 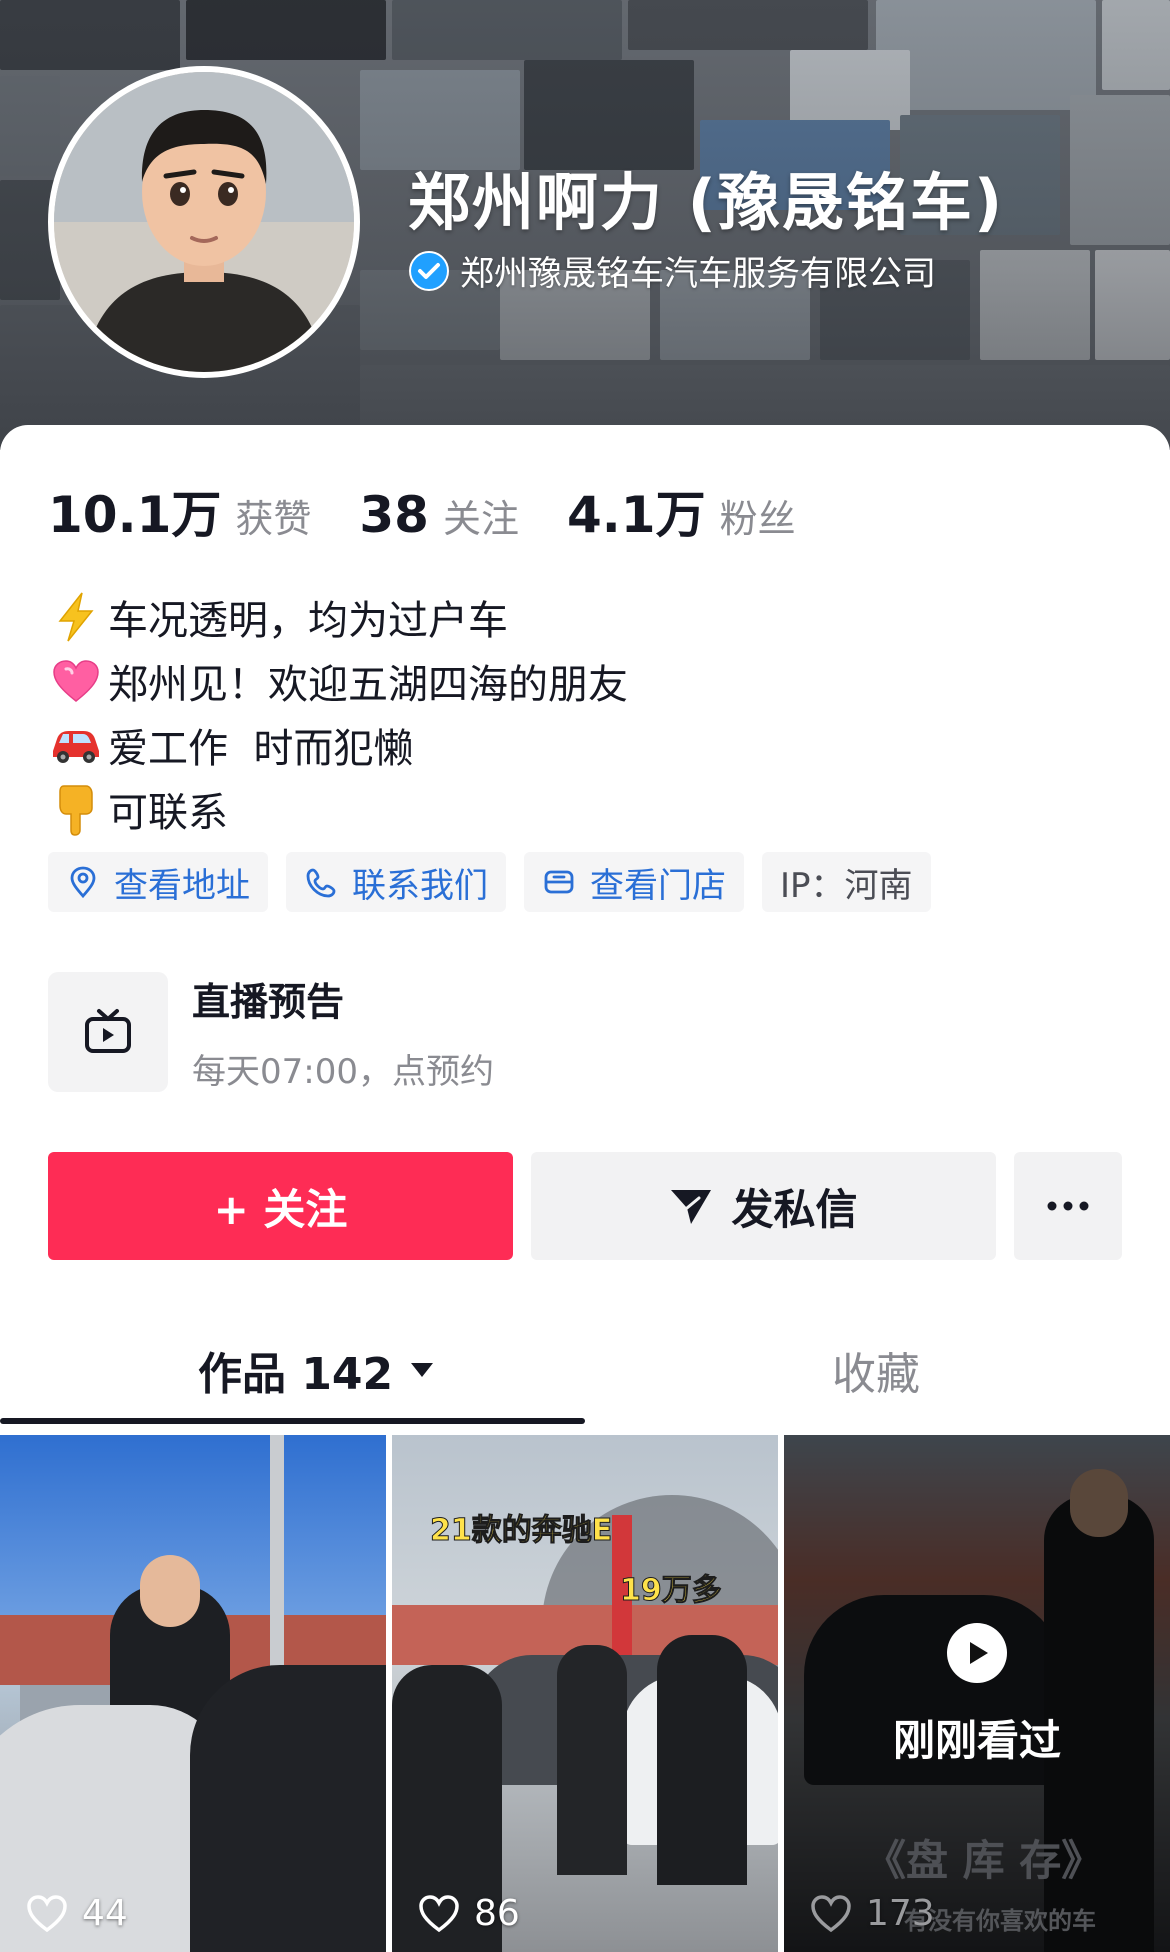 I want to click on company-name: 郑州豫晟铭车汽车服务有限公司, so click(x=698, y=274).